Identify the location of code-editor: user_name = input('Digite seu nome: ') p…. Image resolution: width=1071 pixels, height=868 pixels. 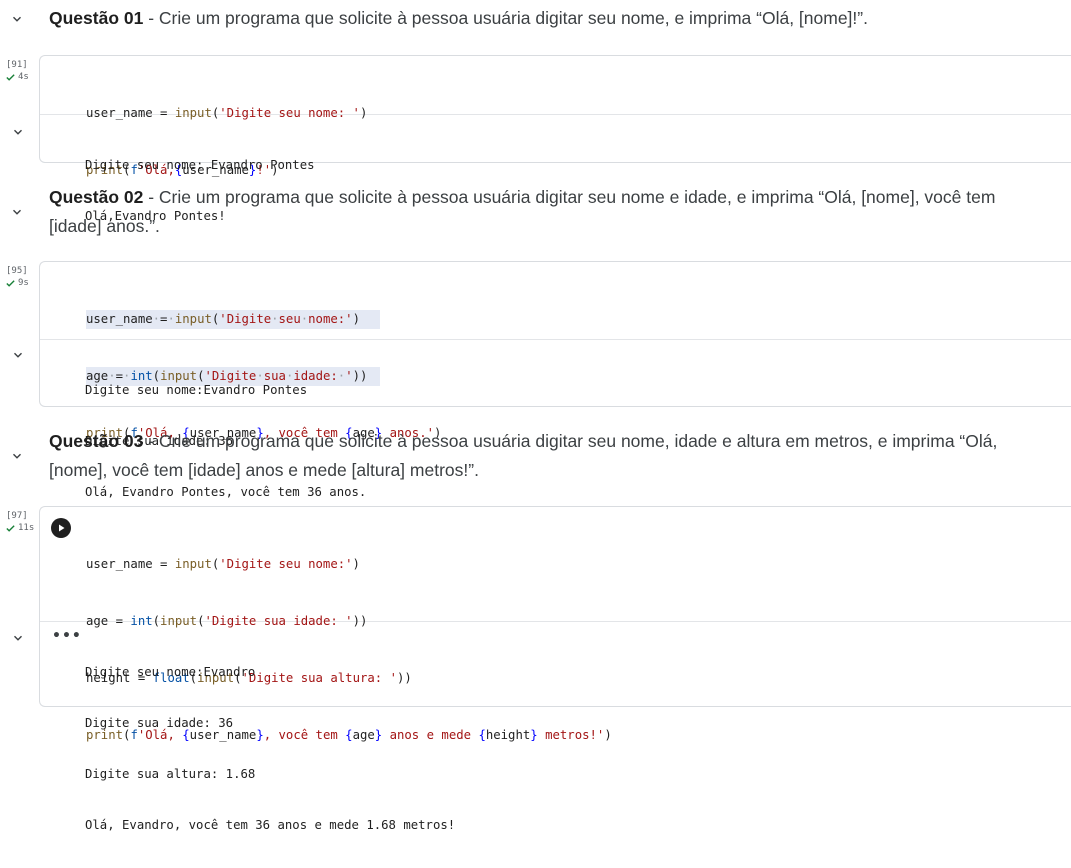
(555, 116).